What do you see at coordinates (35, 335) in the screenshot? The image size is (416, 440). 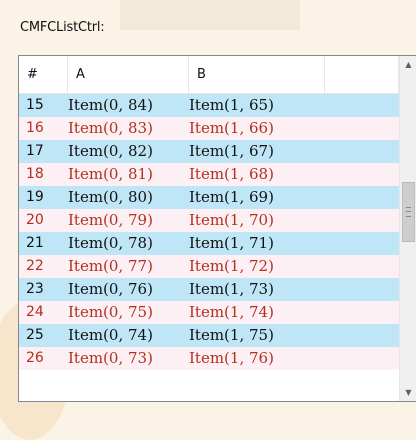 I see `row-number: 25` at bounding box center [35, 335].